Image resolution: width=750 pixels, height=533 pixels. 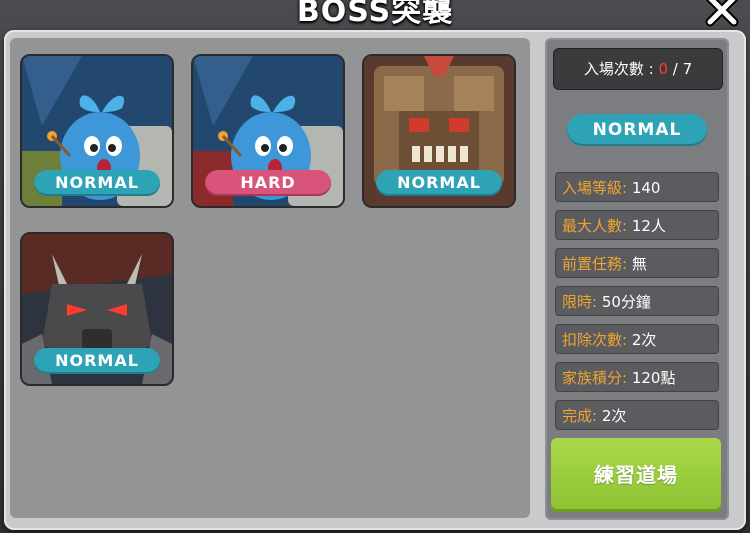 I want to click on info-key: 完成:, so click(x=580, y=416).